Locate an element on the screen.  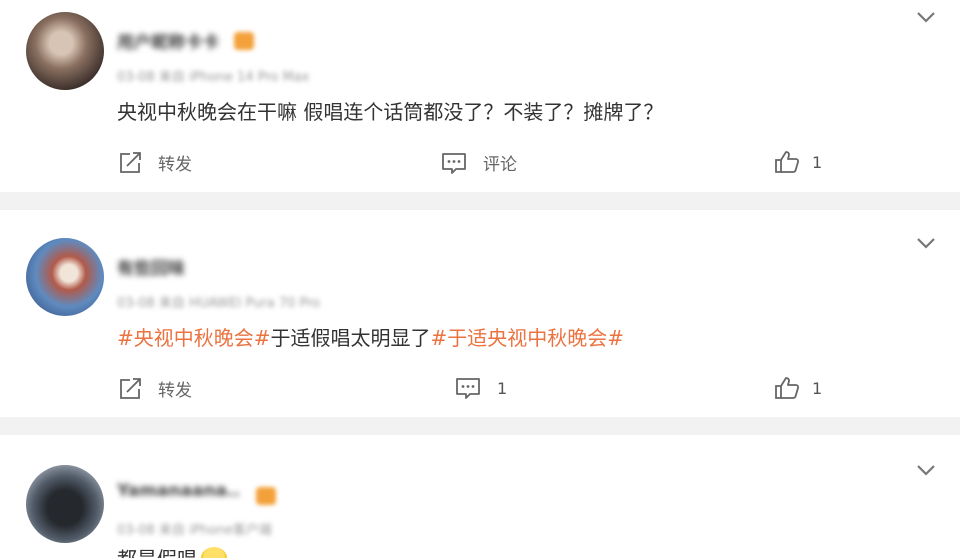
comment-meta: 03-08 来自 iPhone客户端 is located at coordinates (194, 530).